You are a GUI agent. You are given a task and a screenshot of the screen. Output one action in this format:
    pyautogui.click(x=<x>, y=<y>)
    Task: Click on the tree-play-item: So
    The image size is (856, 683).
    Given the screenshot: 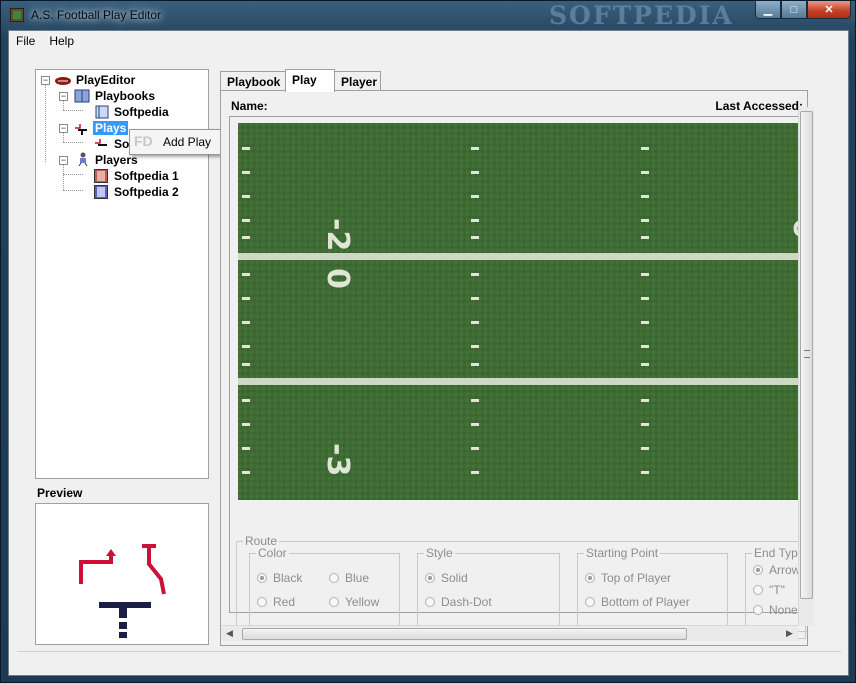 What is the action you would take?
    pyautogui.click(x=121, y=144)
    